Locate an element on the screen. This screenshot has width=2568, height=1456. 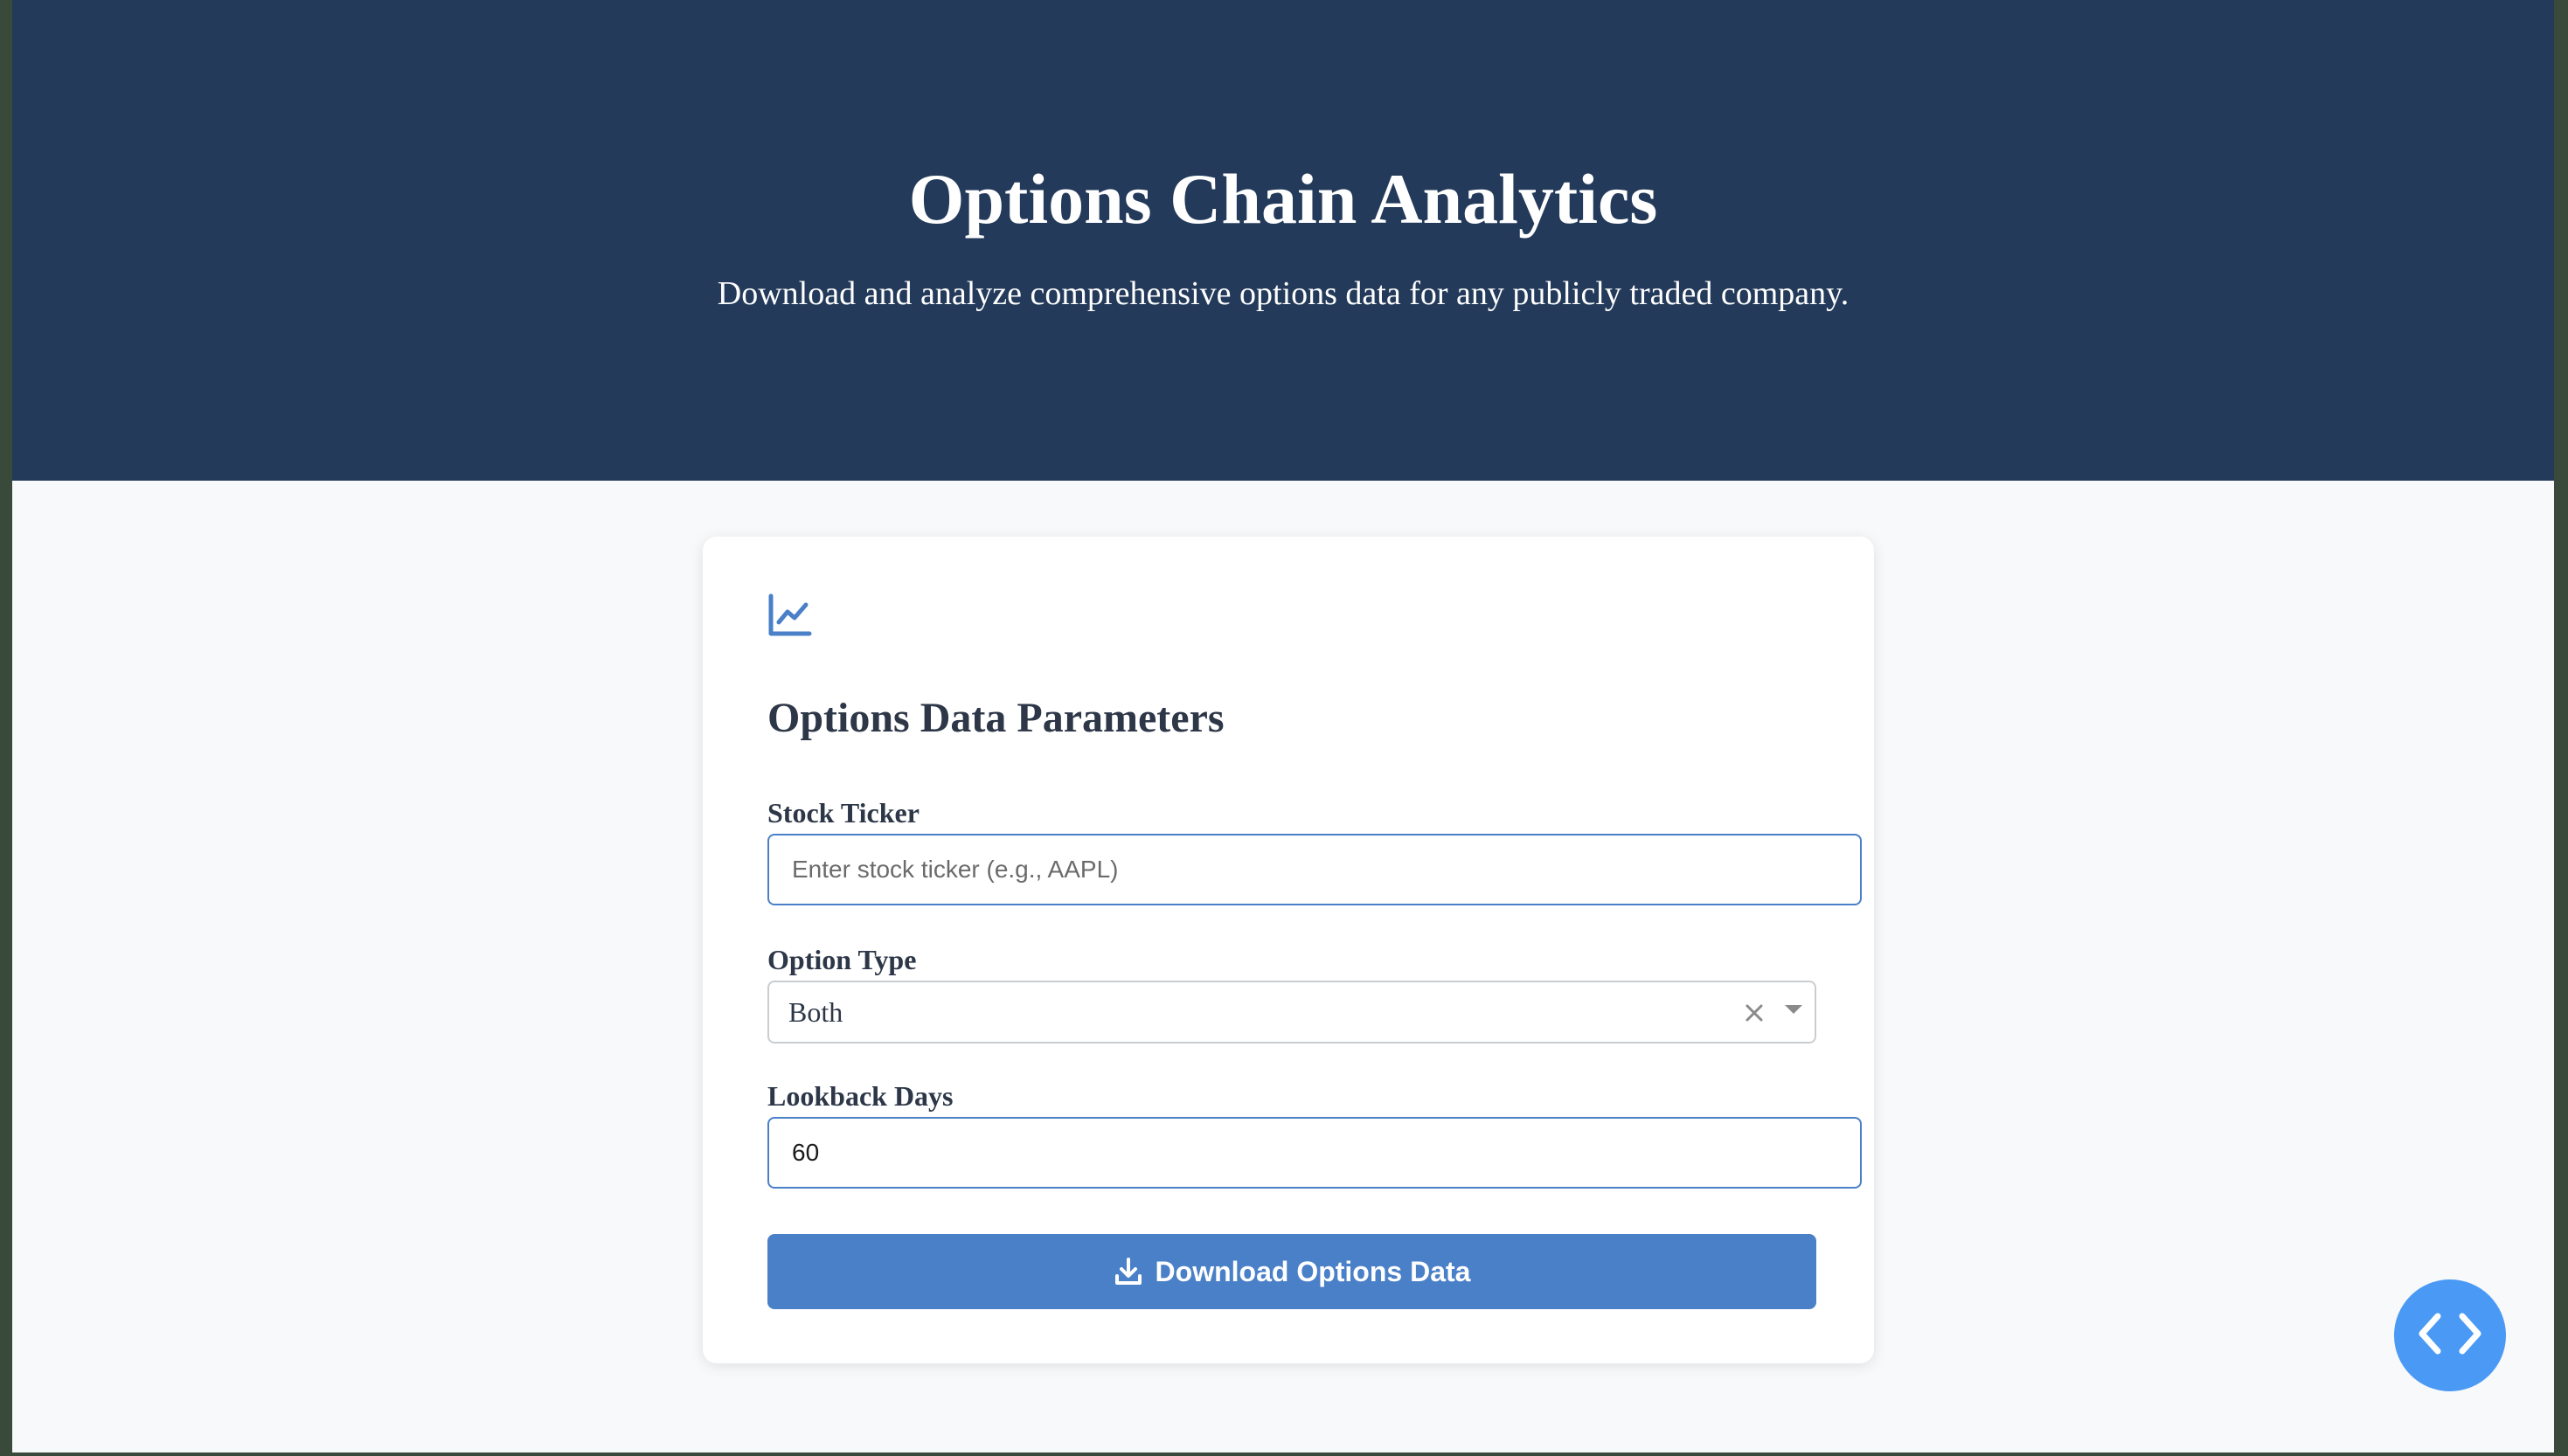
lookback-days-label: Lookback Days is located at coordinates (860, 1096).